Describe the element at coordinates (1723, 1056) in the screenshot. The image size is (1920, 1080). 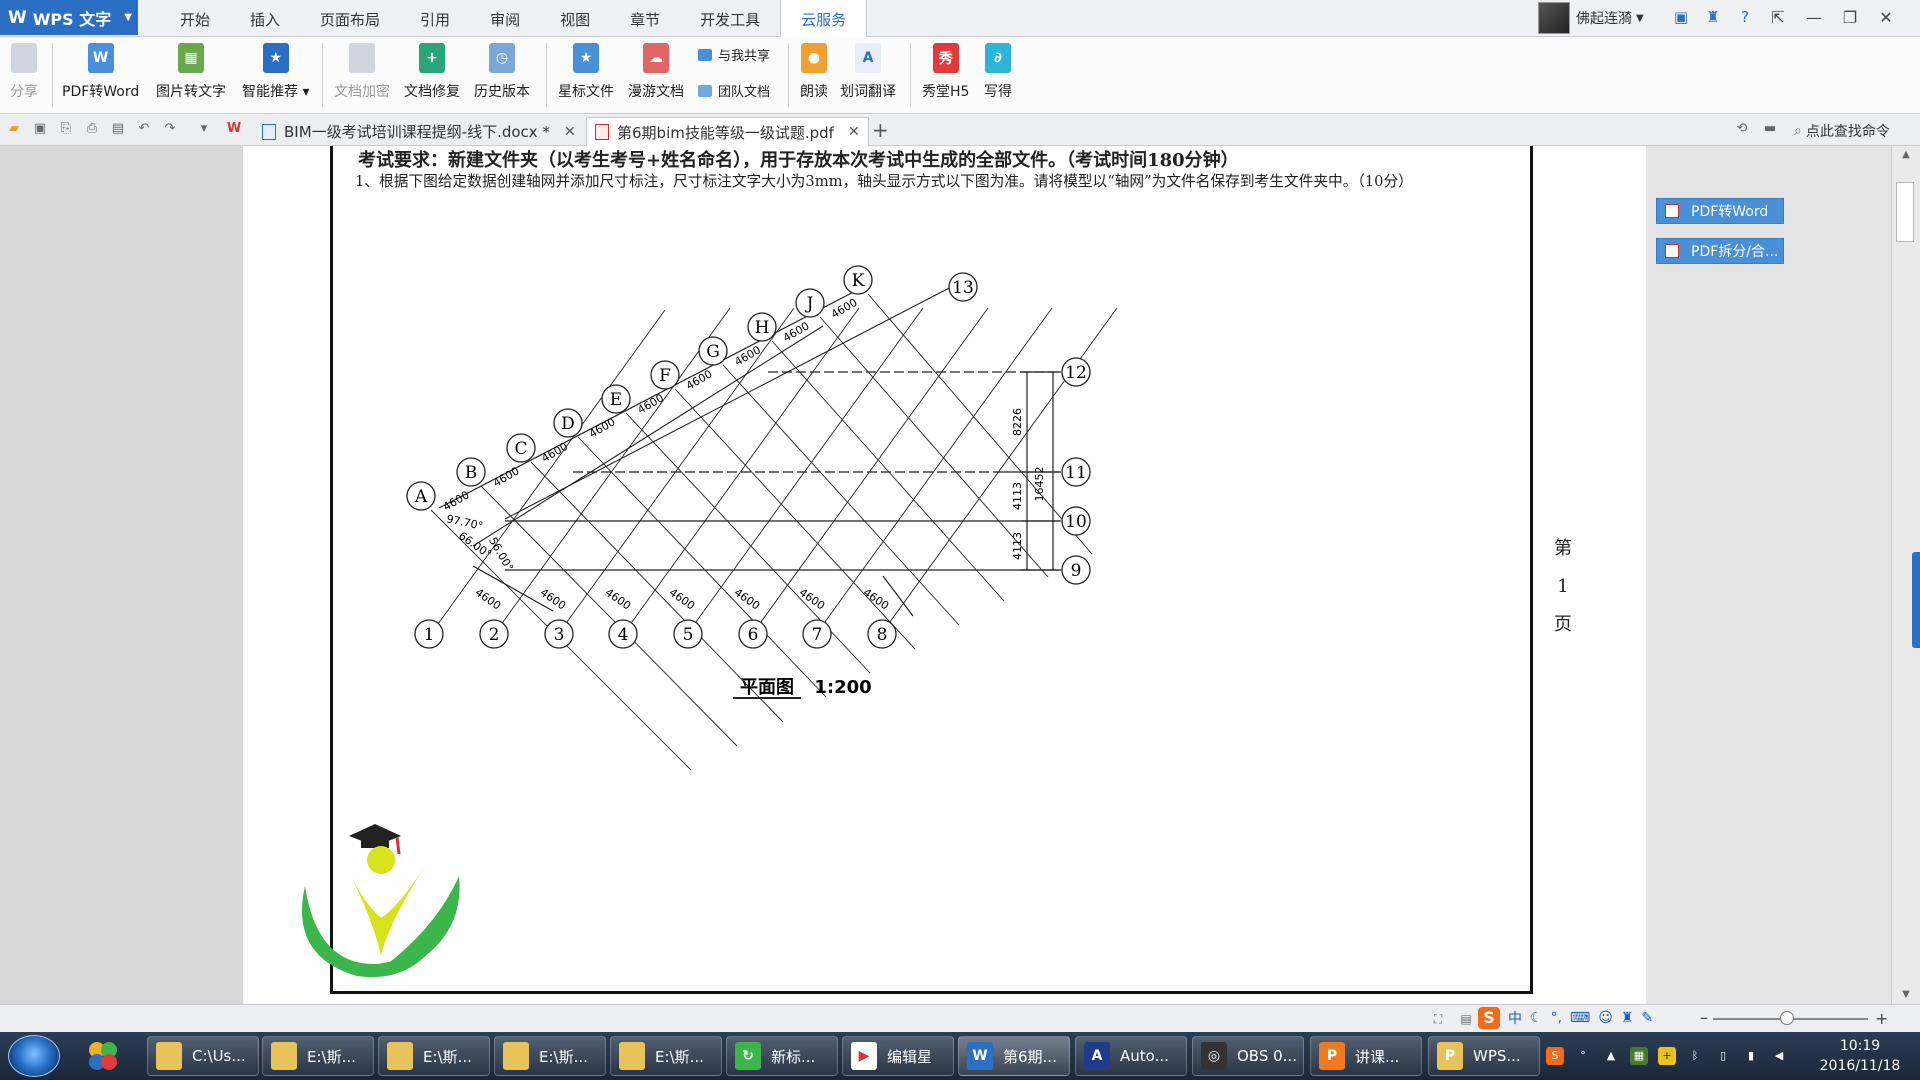
I see `power-icon: ▯` at that location.